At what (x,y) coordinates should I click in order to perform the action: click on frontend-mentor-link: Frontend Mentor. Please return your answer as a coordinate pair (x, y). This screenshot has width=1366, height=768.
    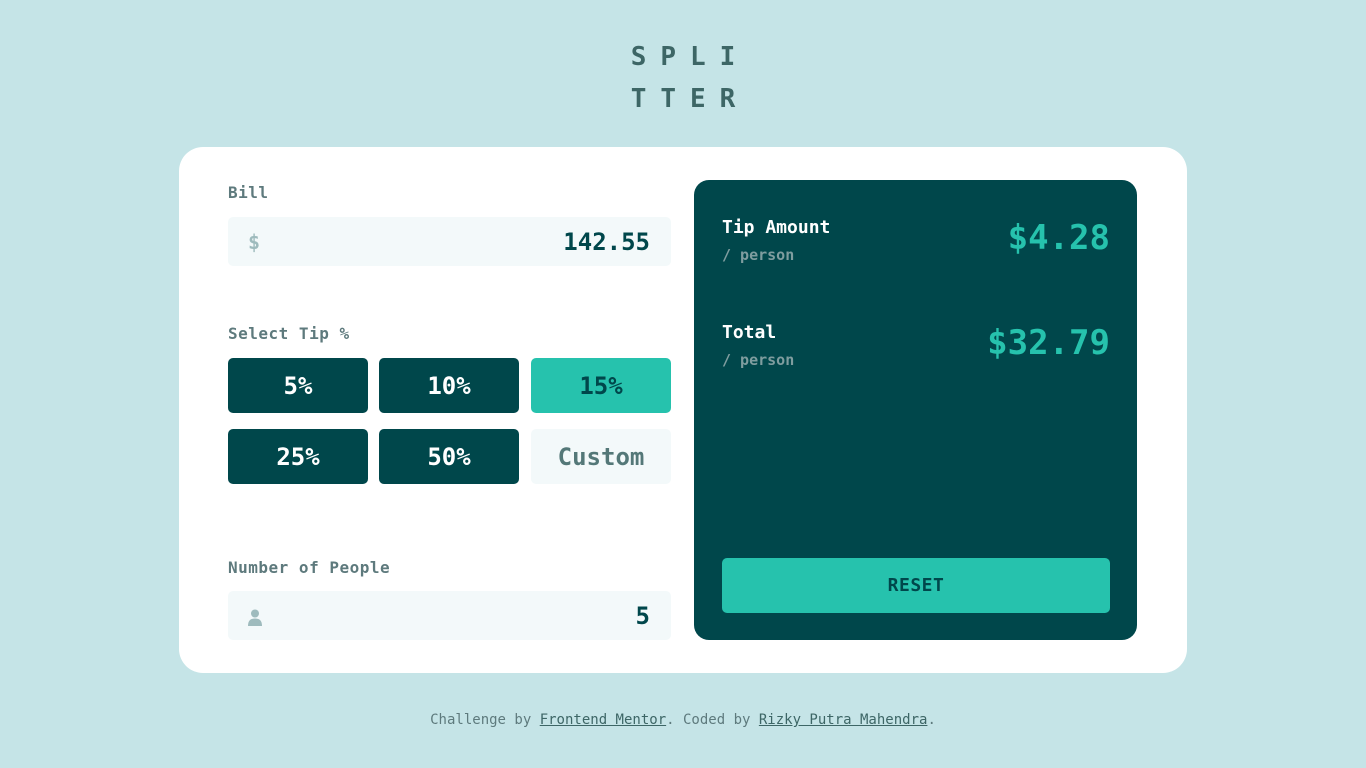
    Looking at the image, I should click on (603, 720).